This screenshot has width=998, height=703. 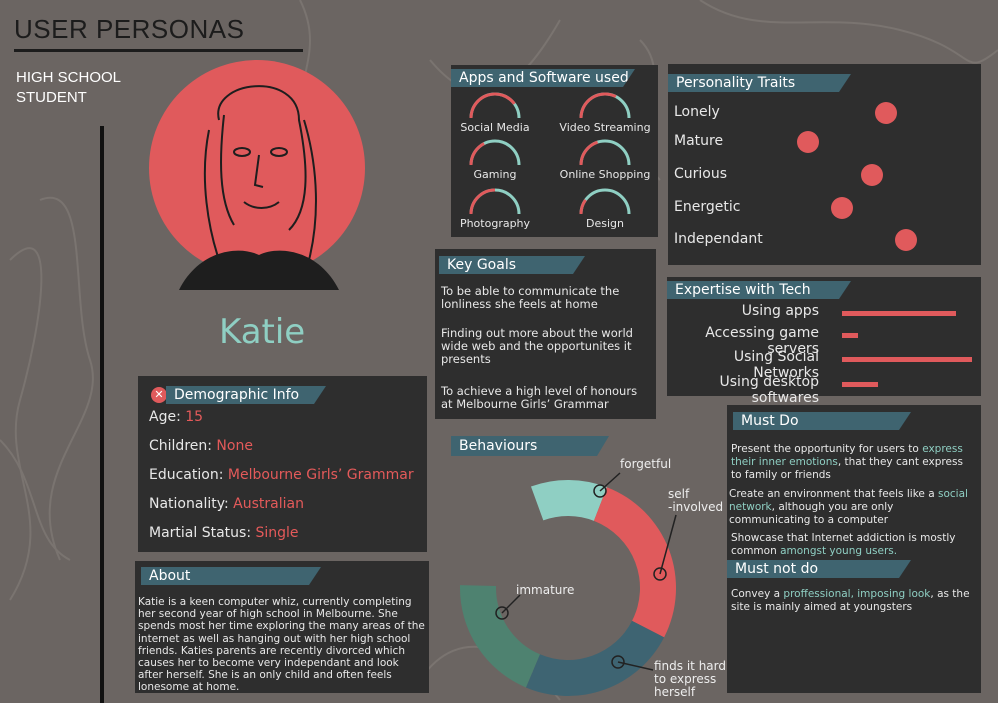 I want to click on page-title: USER PERSONAS, so click(x=129, y=29).